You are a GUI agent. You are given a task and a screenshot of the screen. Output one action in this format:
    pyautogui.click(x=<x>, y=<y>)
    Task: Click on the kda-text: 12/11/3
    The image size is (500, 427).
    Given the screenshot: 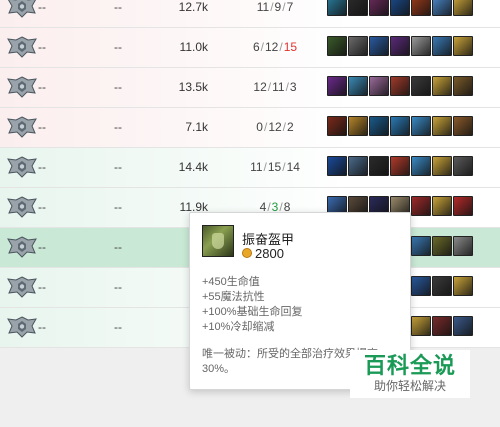 What is the action you would take?
    pyautogui.click(x=275, y=87)
    